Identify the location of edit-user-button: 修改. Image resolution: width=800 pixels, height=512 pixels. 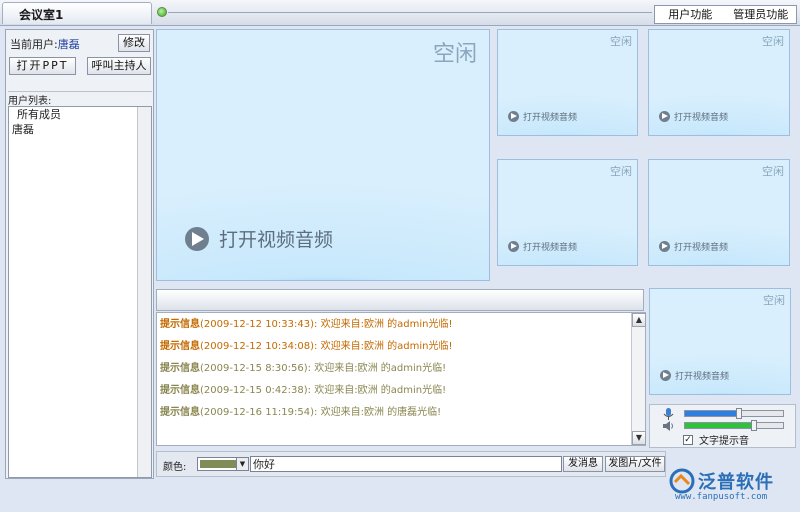
(134, 43).